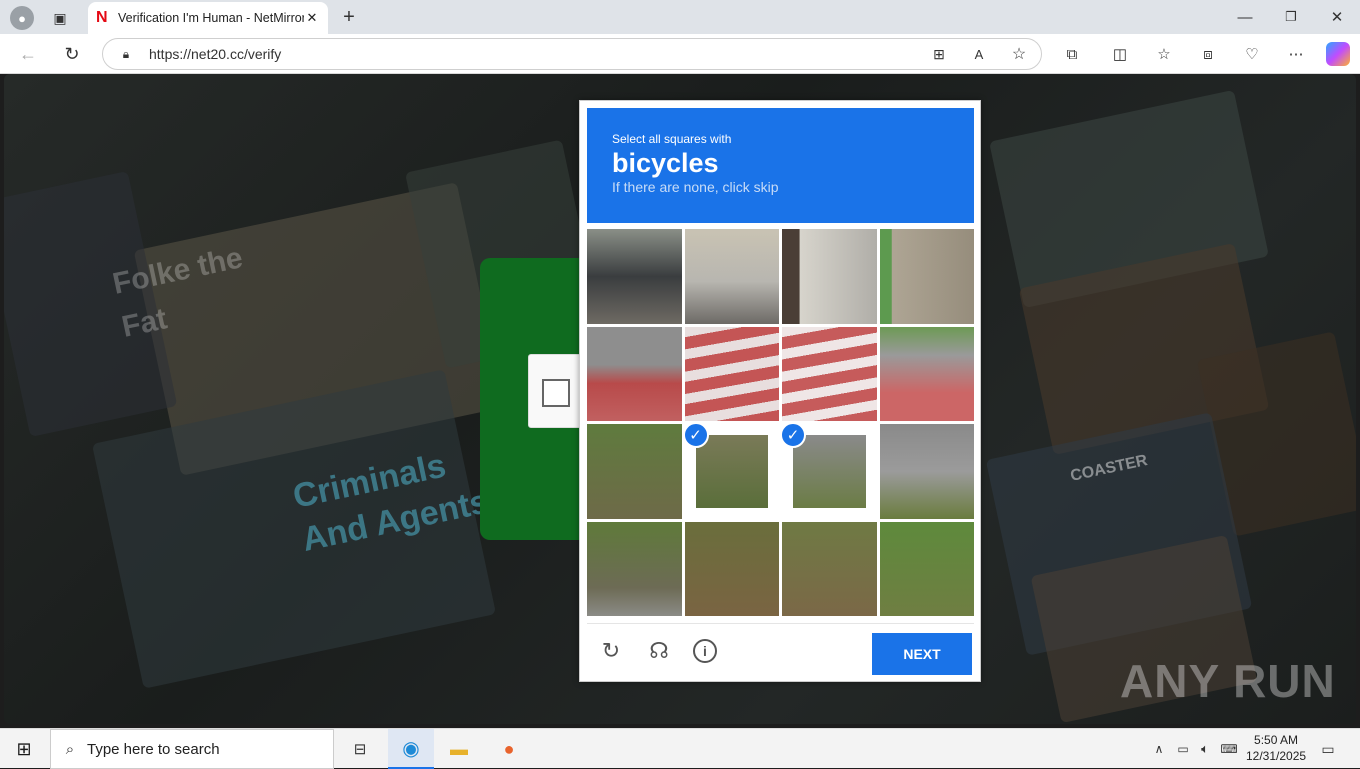 The width and height of the screenshot is (1360, 769). What do you see at coordinates (939, 54) in the screenshot?
I see `app-available-icon: ⊞` at bounding box center [939, 54].